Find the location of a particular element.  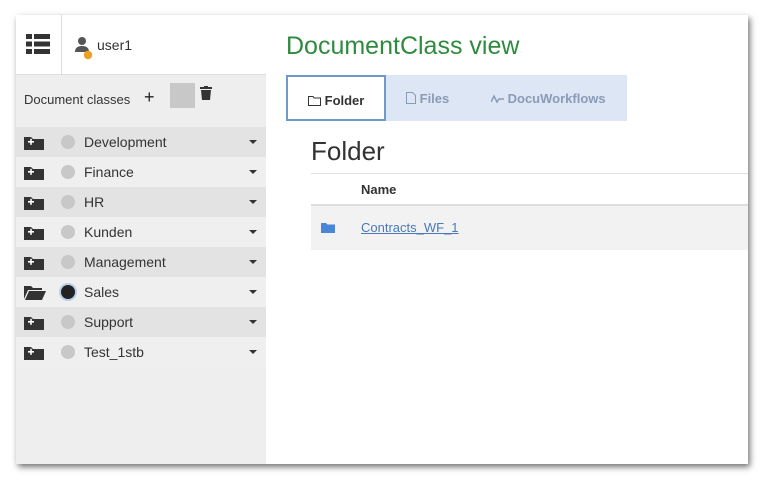

menu-icon is located at coordinates (38, 44).